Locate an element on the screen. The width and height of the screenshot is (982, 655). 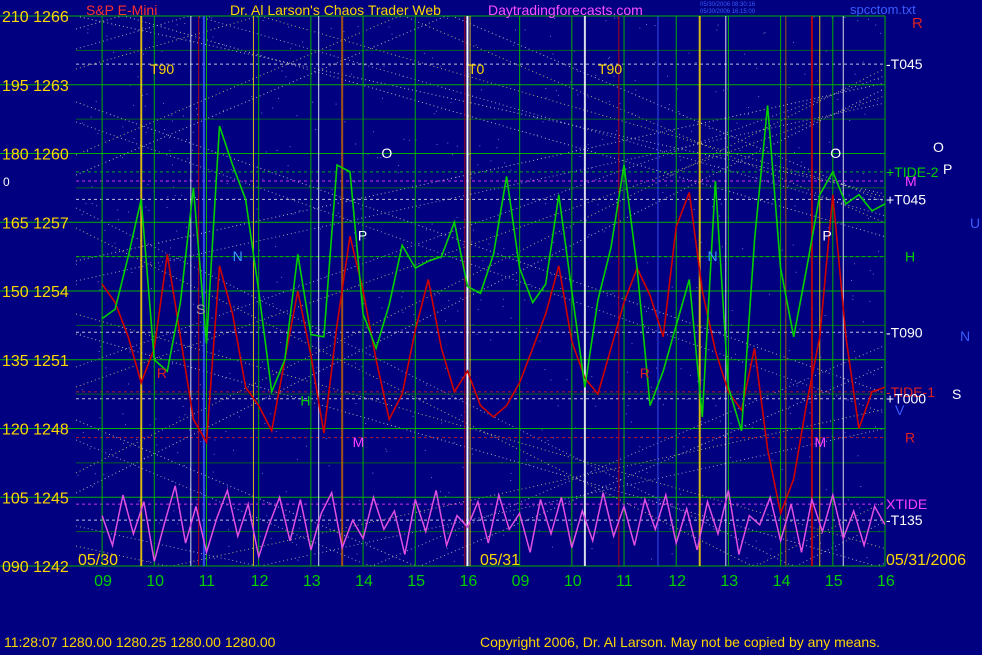
x-tick-label: 16 is located at coordinates (886, 581).